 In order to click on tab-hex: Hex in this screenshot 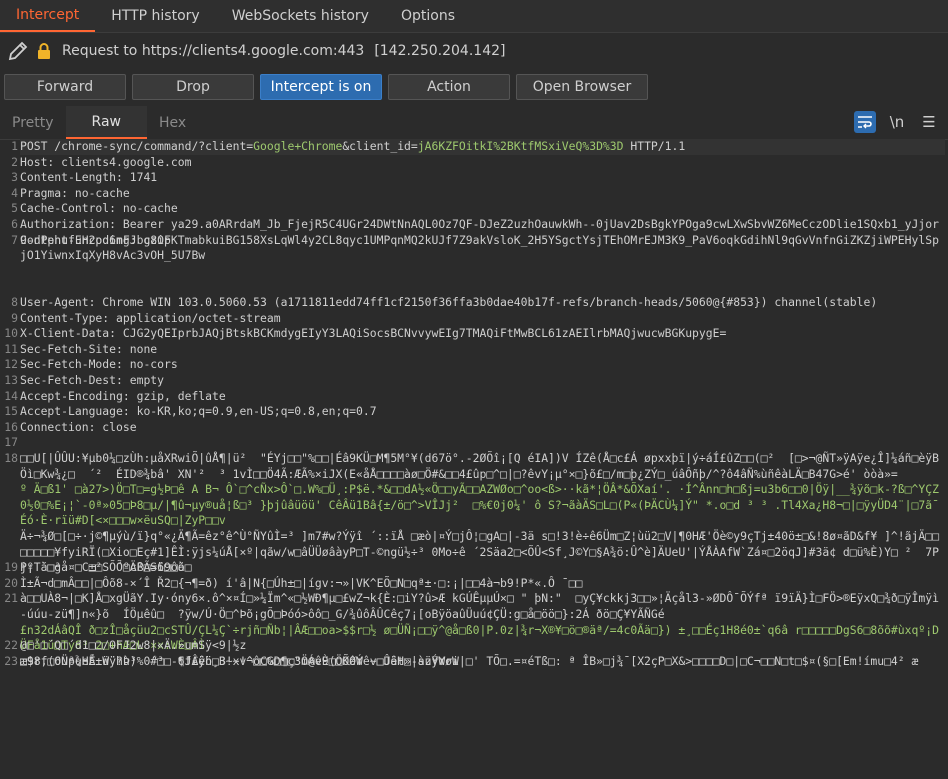, I will do `click(172, 122)`.